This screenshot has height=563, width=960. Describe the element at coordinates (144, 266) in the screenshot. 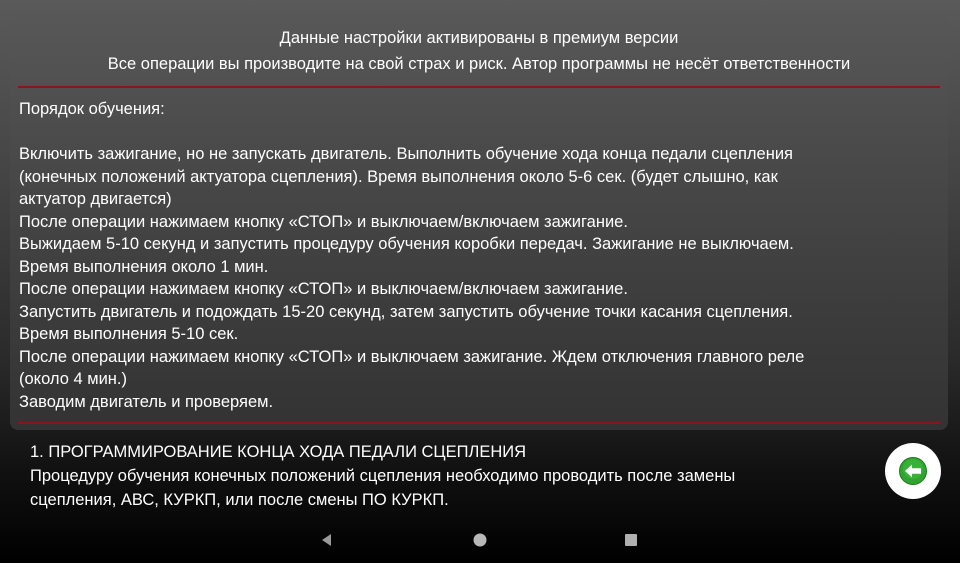

I see `instruction-line: Время выполнения около 1 мин.` at that location.